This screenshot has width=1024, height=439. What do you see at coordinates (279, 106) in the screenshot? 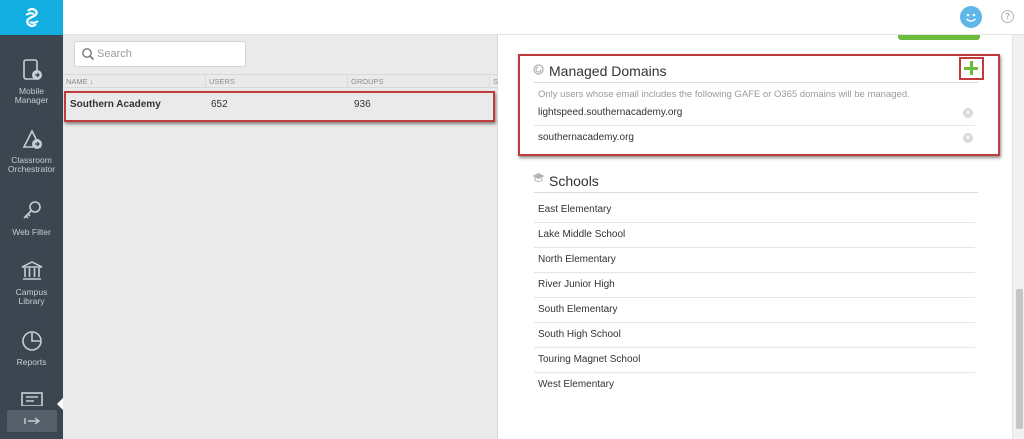
I see `row-highlight-box` at bounding box center [279, 106].